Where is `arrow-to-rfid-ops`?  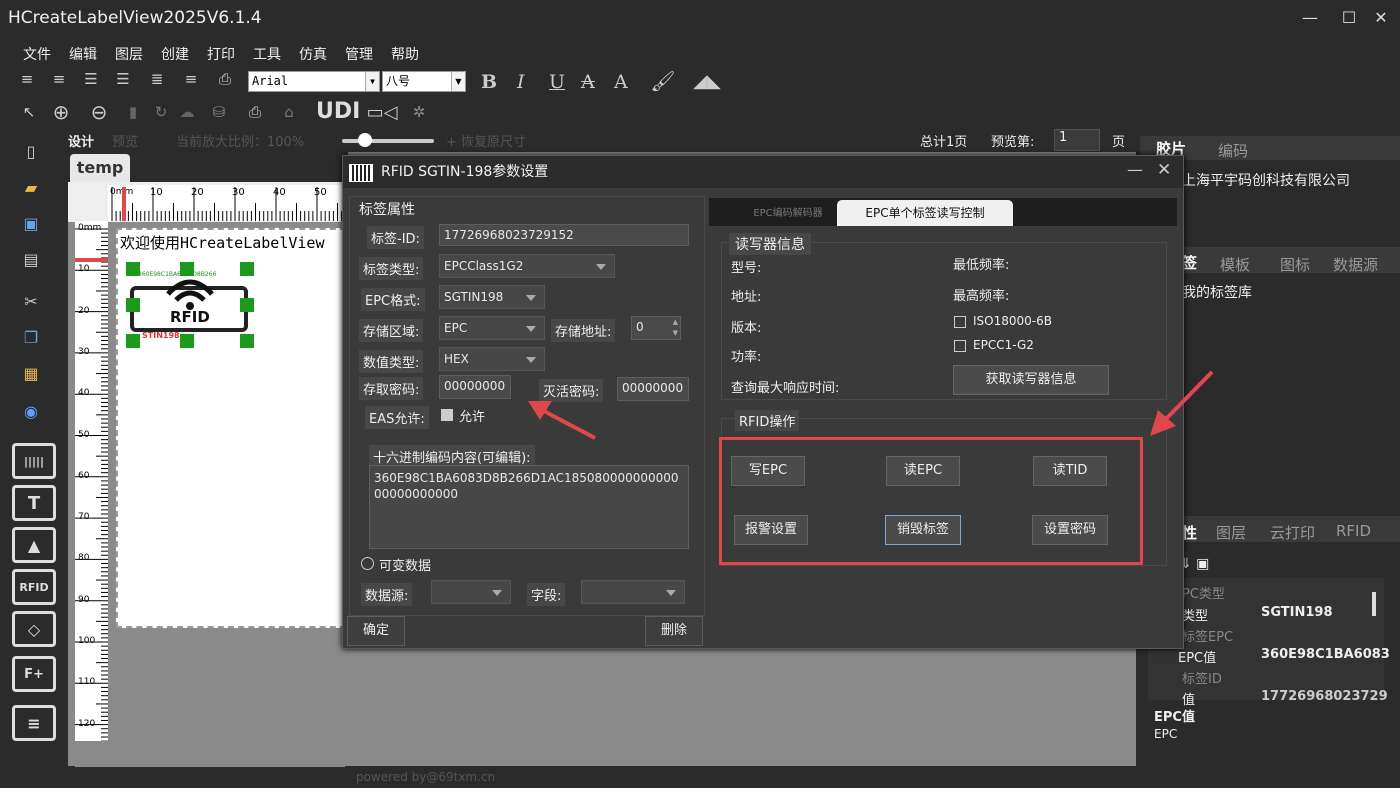 arrow-to-rfid-ops is located at coordinates (1188, 396).